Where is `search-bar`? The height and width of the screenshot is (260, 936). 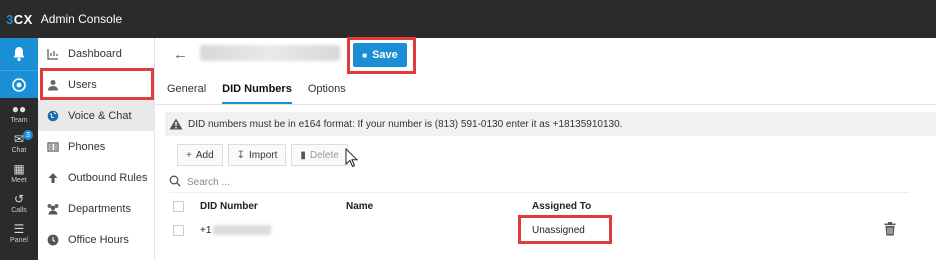 search-bar is located at coordinates (539, 183).